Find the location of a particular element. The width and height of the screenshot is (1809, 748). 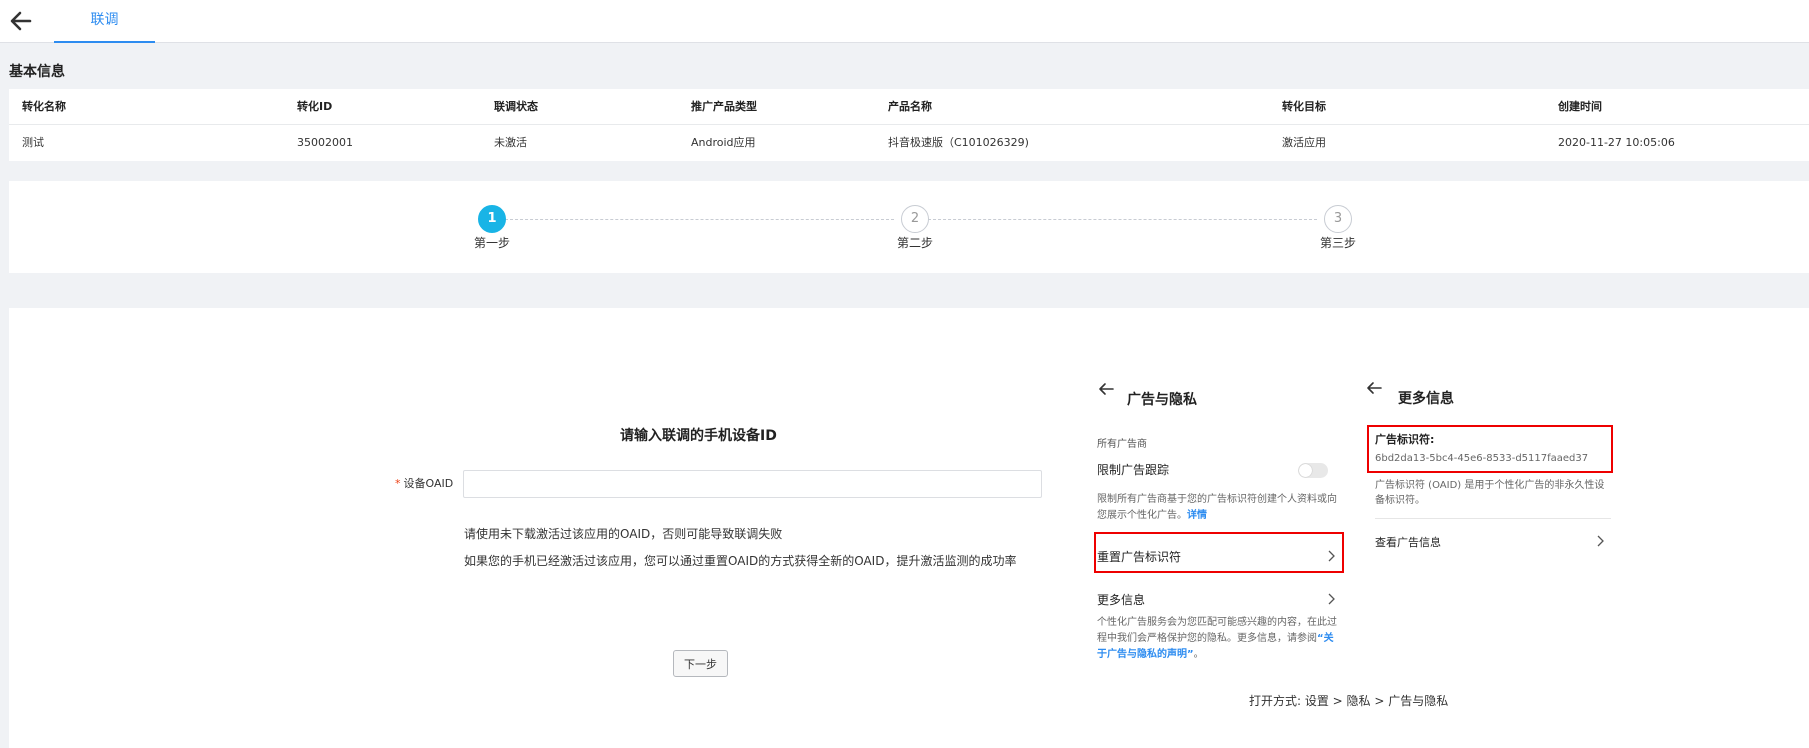

column-header: 推广产品类型 is located at coordinates (724, 106).